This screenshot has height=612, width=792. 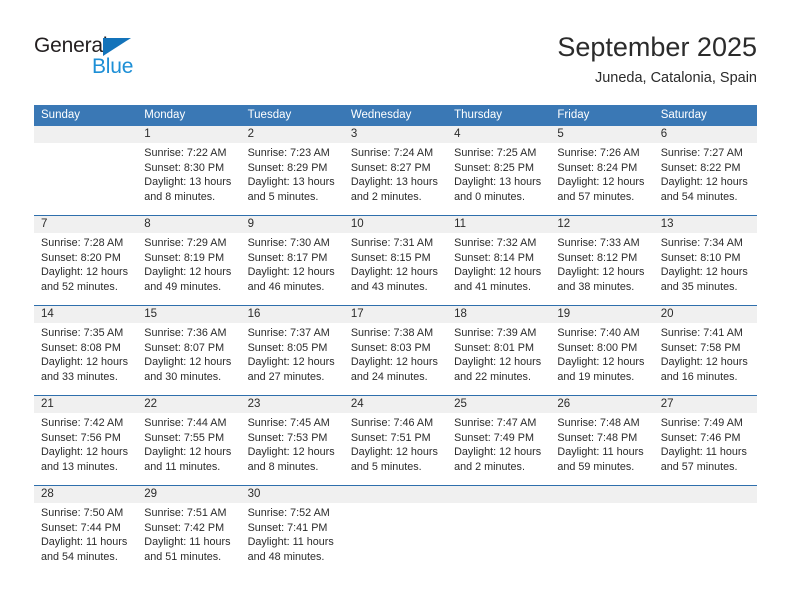 What do you see at coordinates (184, 167) in the screenshot?
I see `day-info-line: Sunset: 8:30 PM` at bounding box center [184, 167].